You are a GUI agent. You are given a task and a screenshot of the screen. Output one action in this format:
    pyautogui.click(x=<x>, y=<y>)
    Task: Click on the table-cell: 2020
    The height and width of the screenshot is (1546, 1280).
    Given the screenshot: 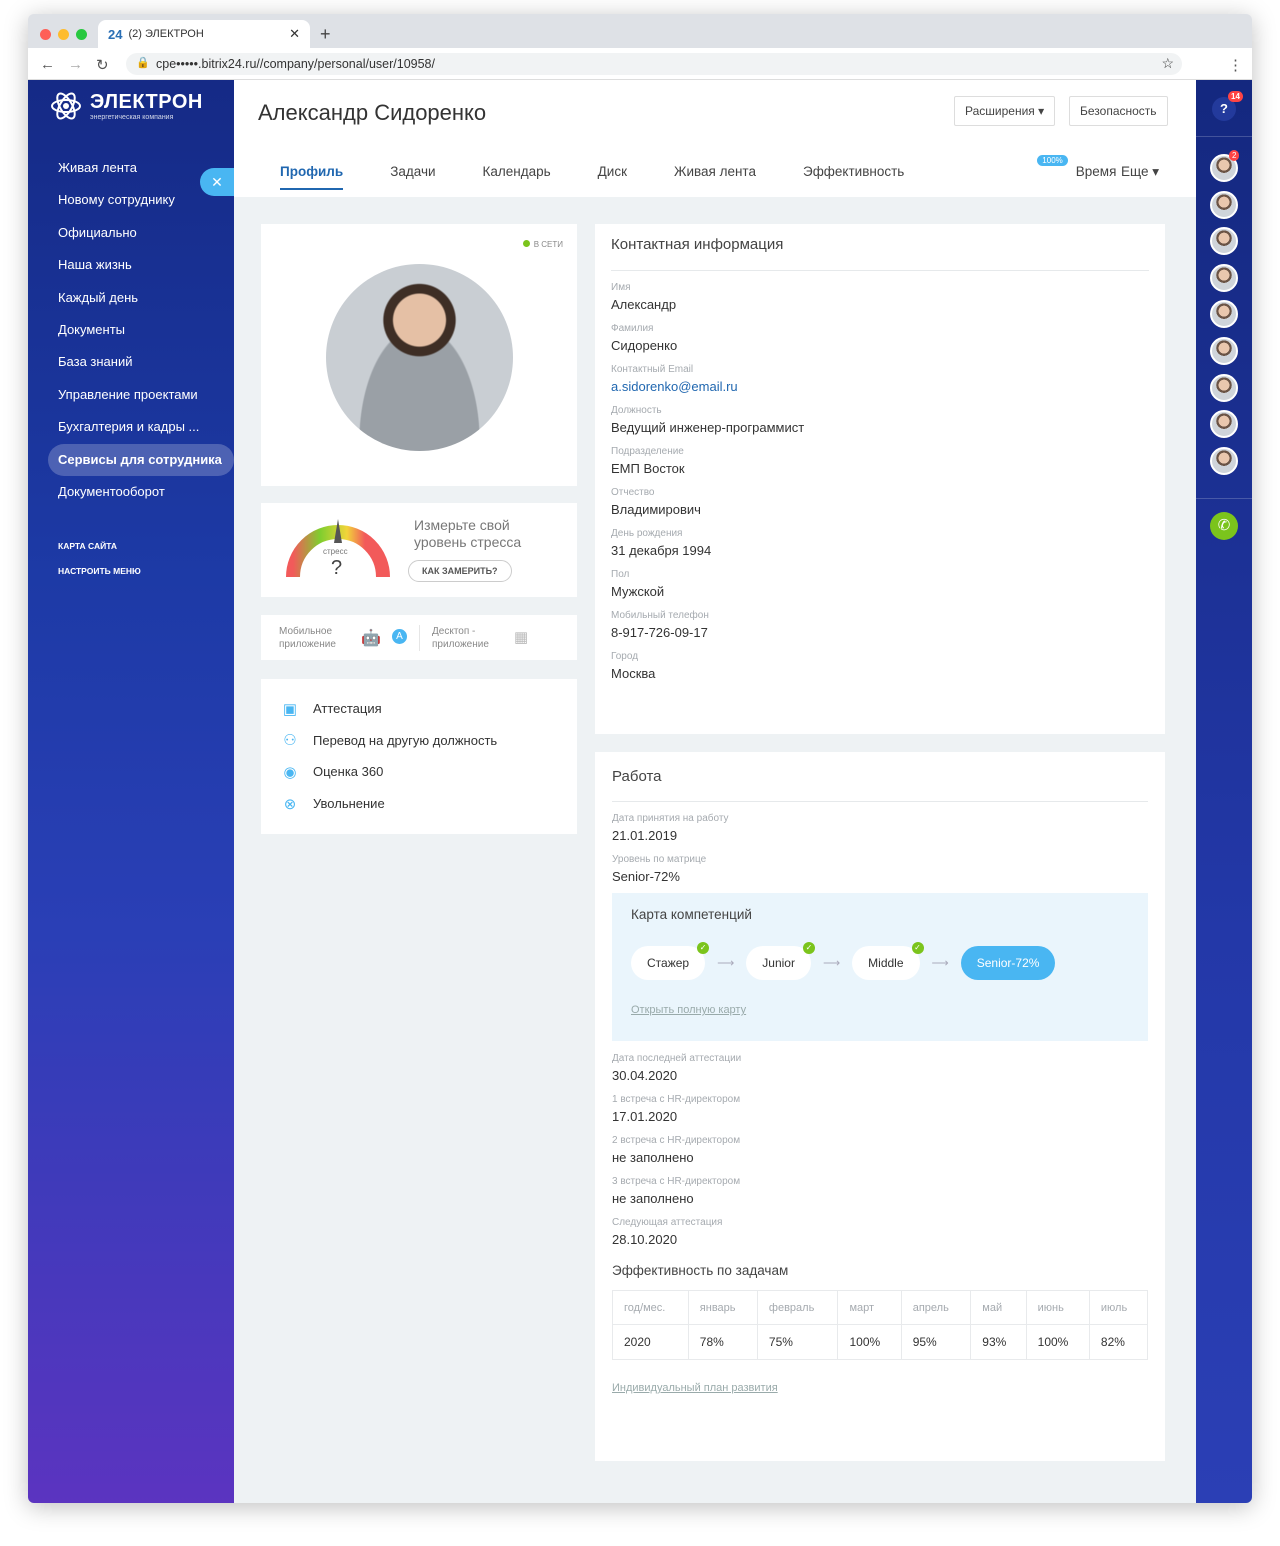 What is the action you would take?
    pyautogui.click(x=650, y=1342)
    